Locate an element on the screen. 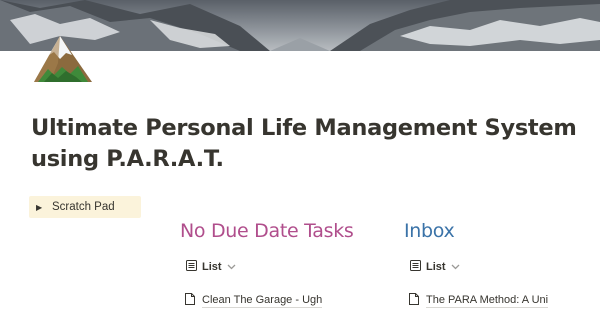  list-item: The PARA Method: A Uni is located at coordinates (481, 300).